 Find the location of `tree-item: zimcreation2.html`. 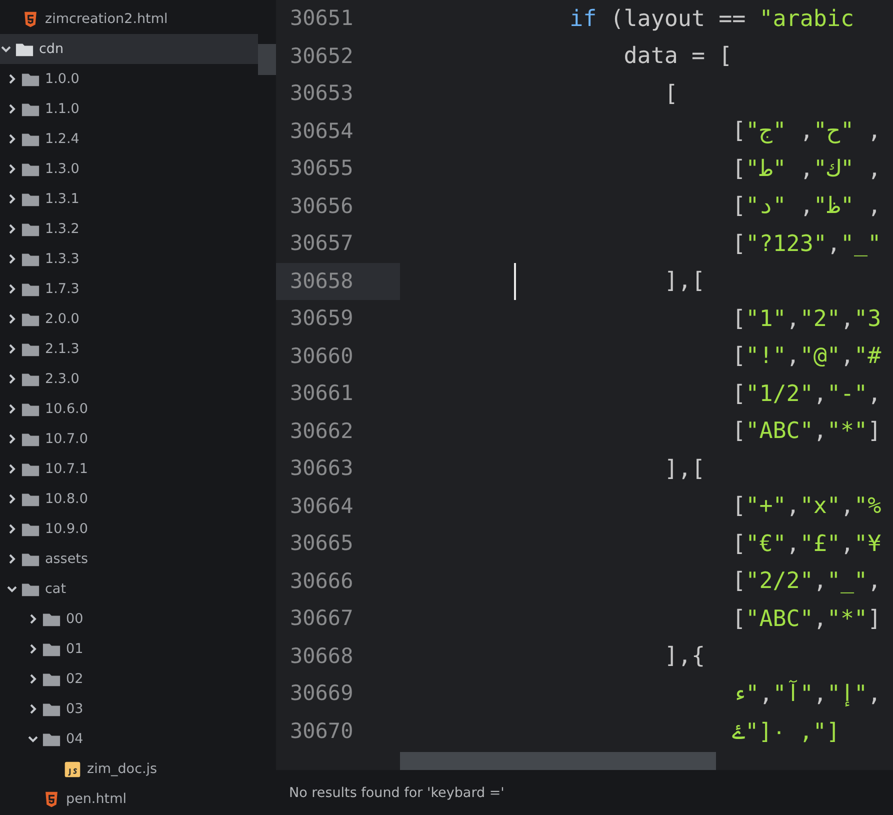

tree-item: zimcreation2.html is located at coordinates (129, 19).